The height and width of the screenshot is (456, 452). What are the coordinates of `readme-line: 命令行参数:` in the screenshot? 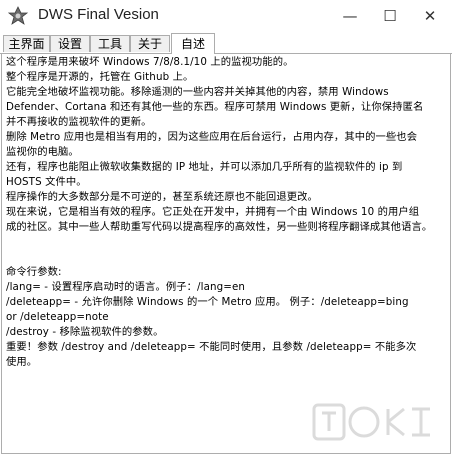 It's located at (34, 272).